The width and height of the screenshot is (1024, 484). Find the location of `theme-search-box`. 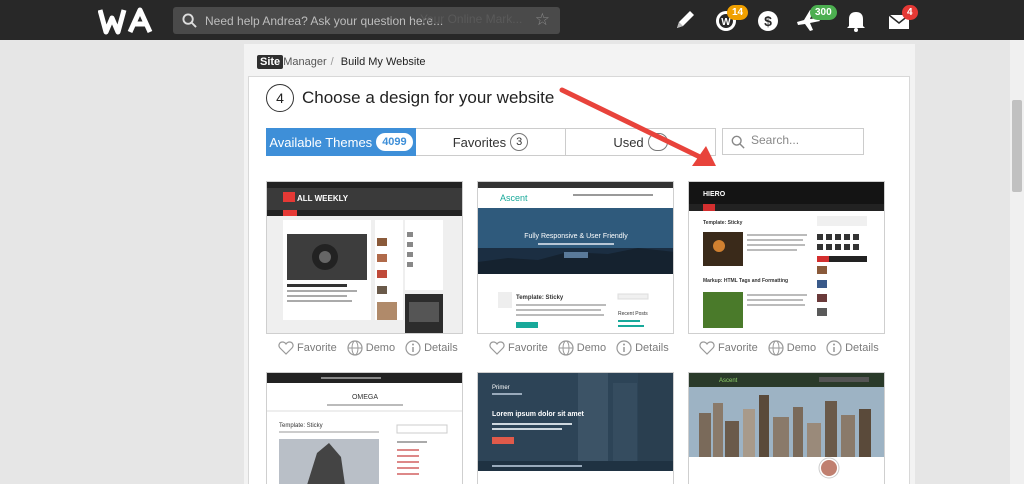

theme-search-box is located at coordinates (793, 141).